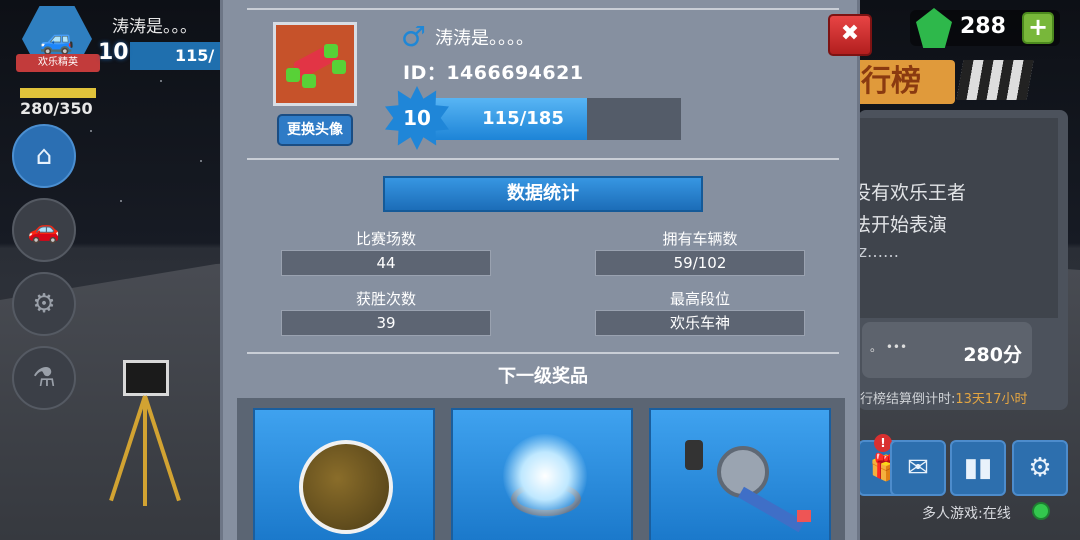  What do you see at coordinates (493, 73) in the screenshot?
I see `profile-id: ID：1466694621` at bounding box center [493, 73].